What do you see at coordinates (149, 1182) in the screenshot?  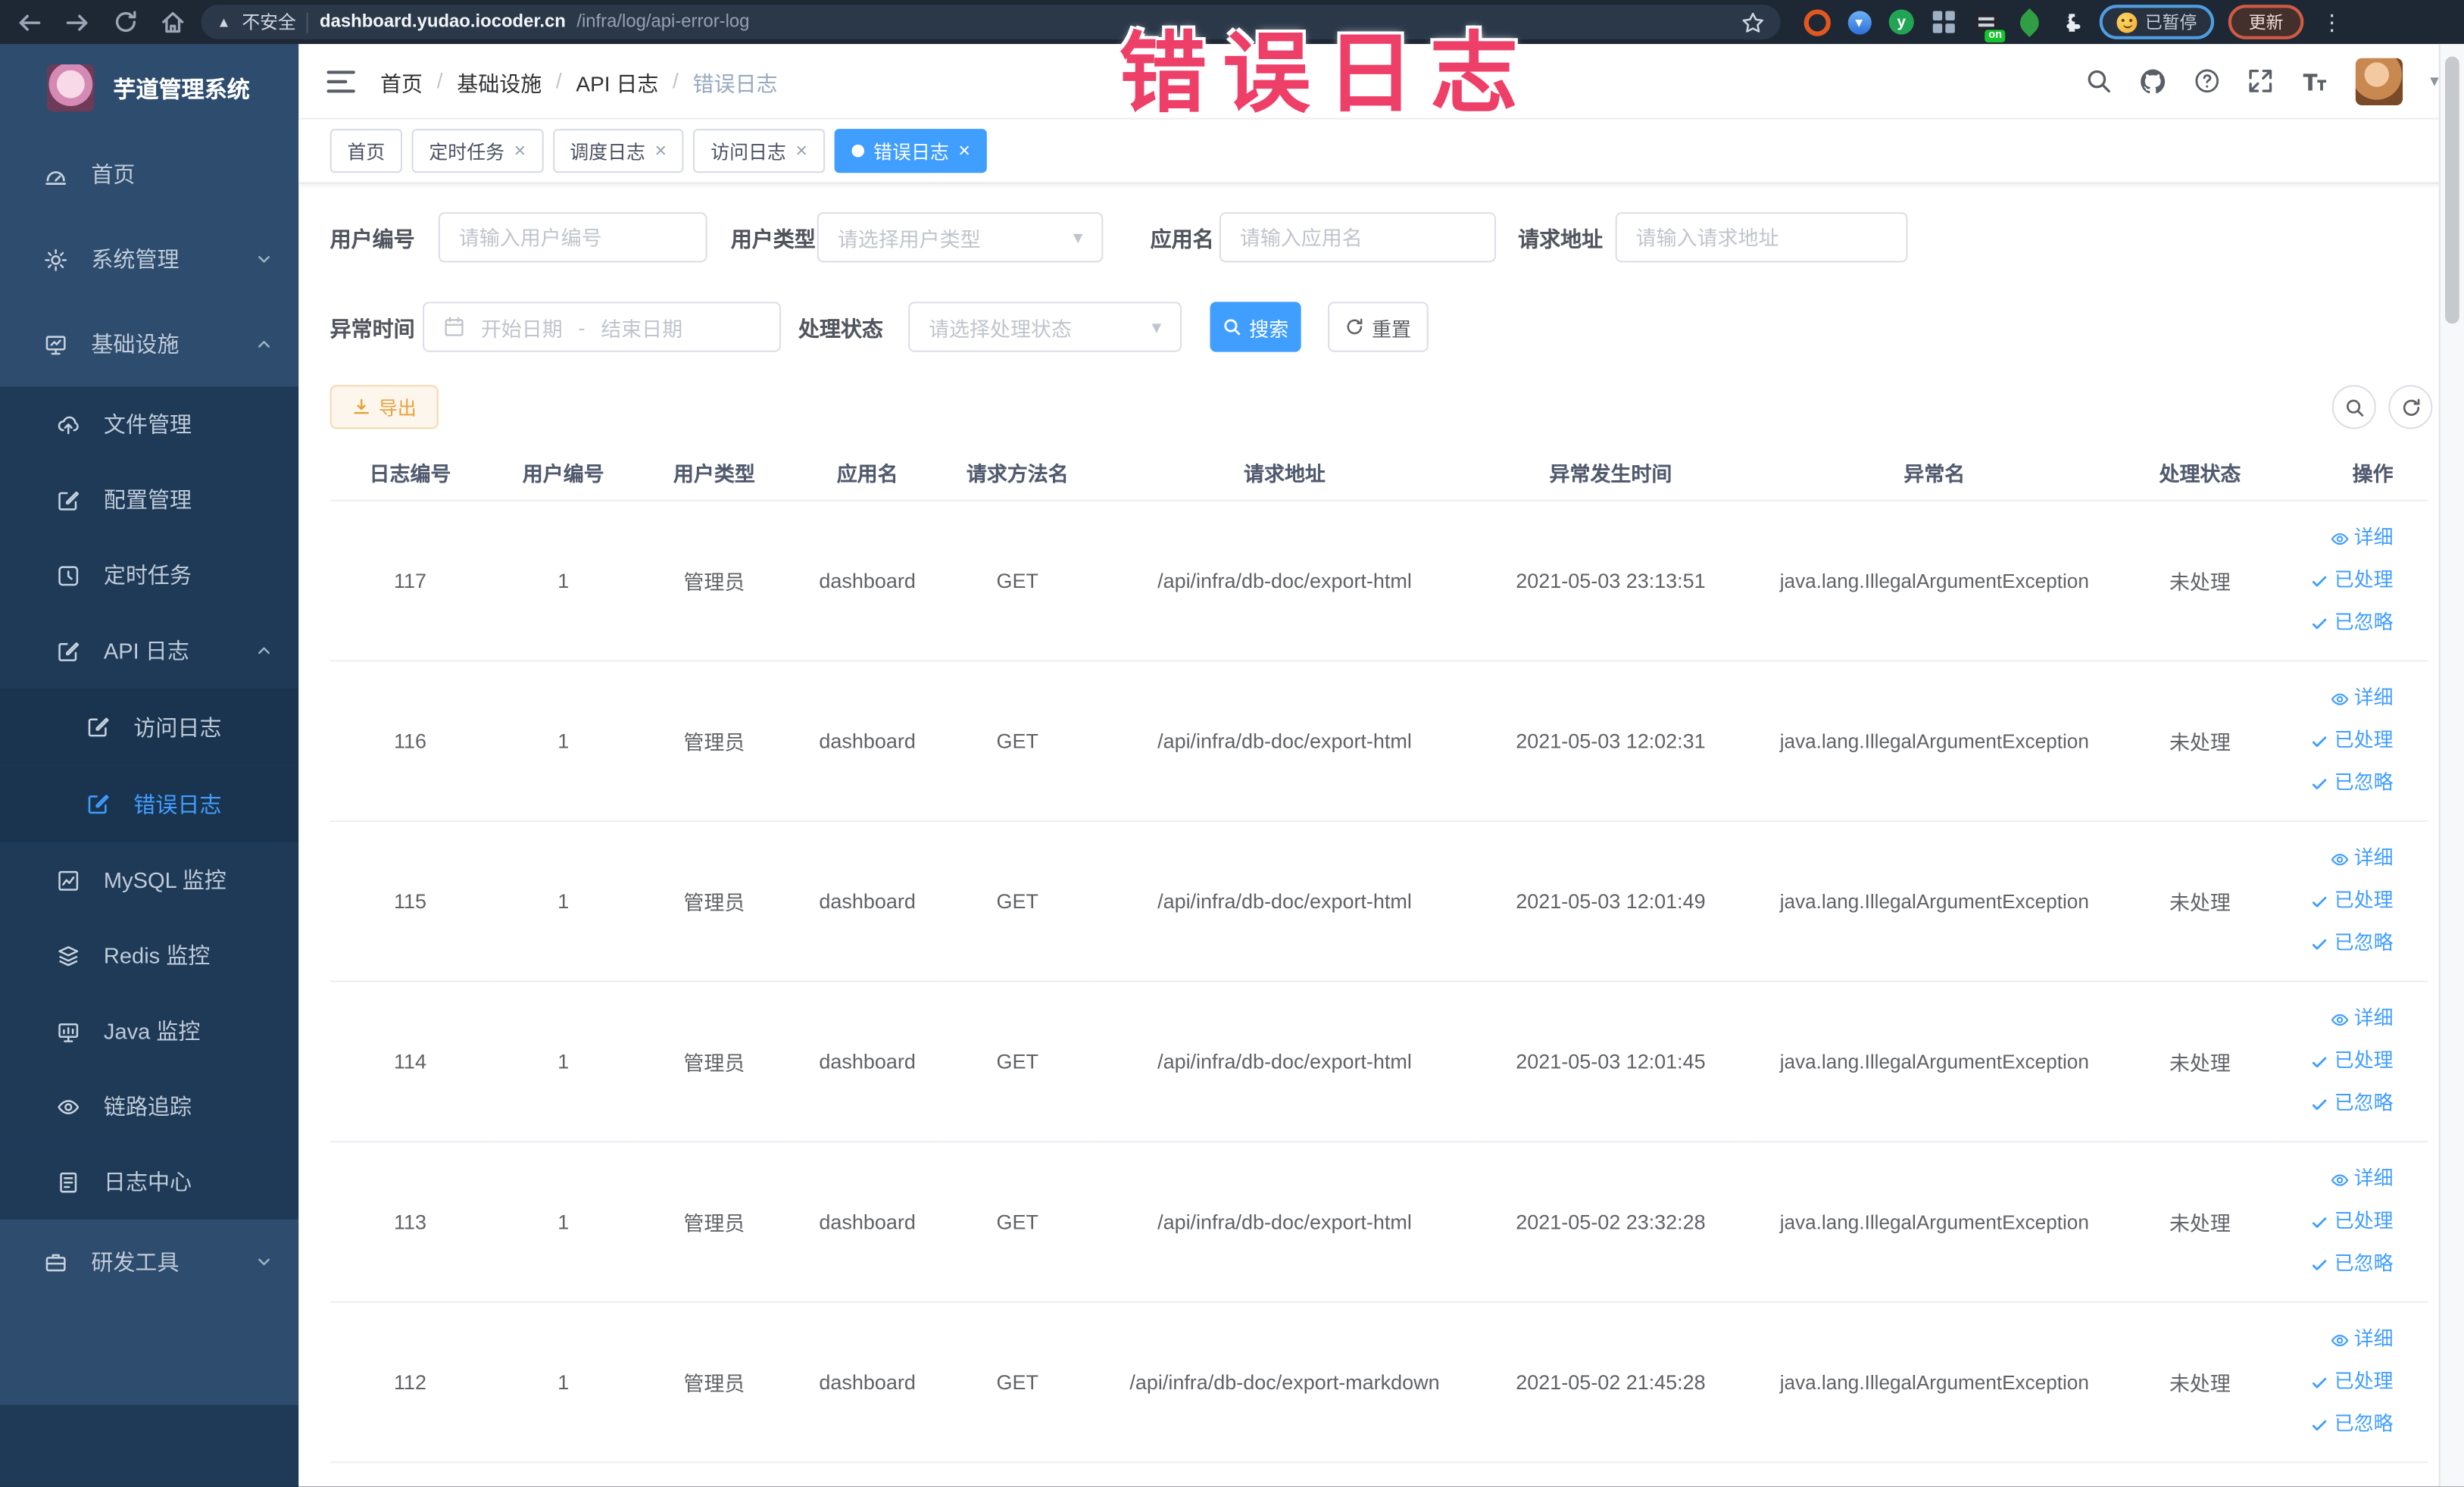 I see `sidebar-item-log-center: 日志中心` at bounding box center [149, 1182].